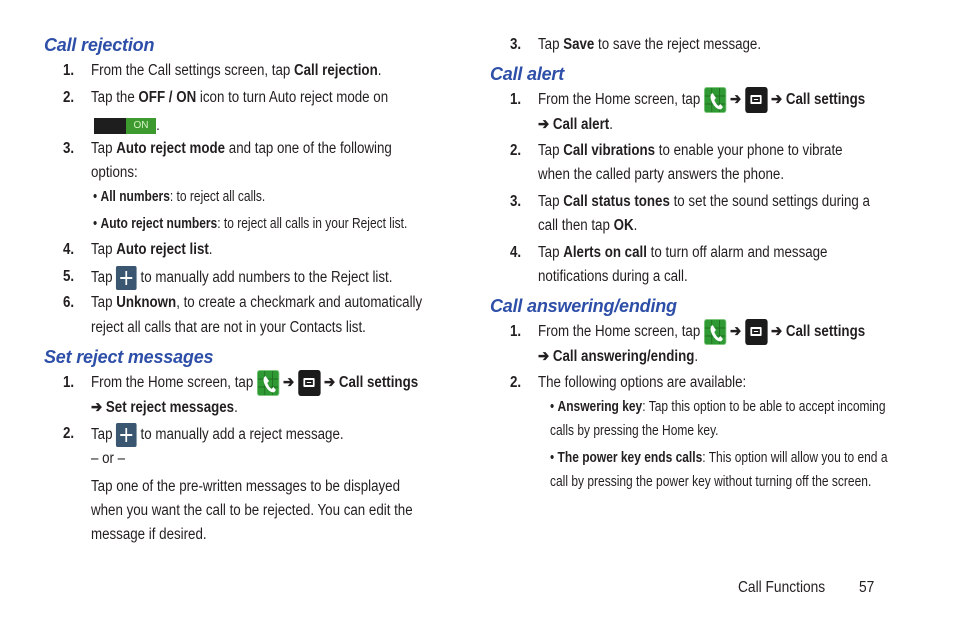 Image resolution: width=954 pixels, height=636 pixels. Describe the element at coordinates (642, 382) in the screenshot. I see `step-text: The following options are available:` at that location.